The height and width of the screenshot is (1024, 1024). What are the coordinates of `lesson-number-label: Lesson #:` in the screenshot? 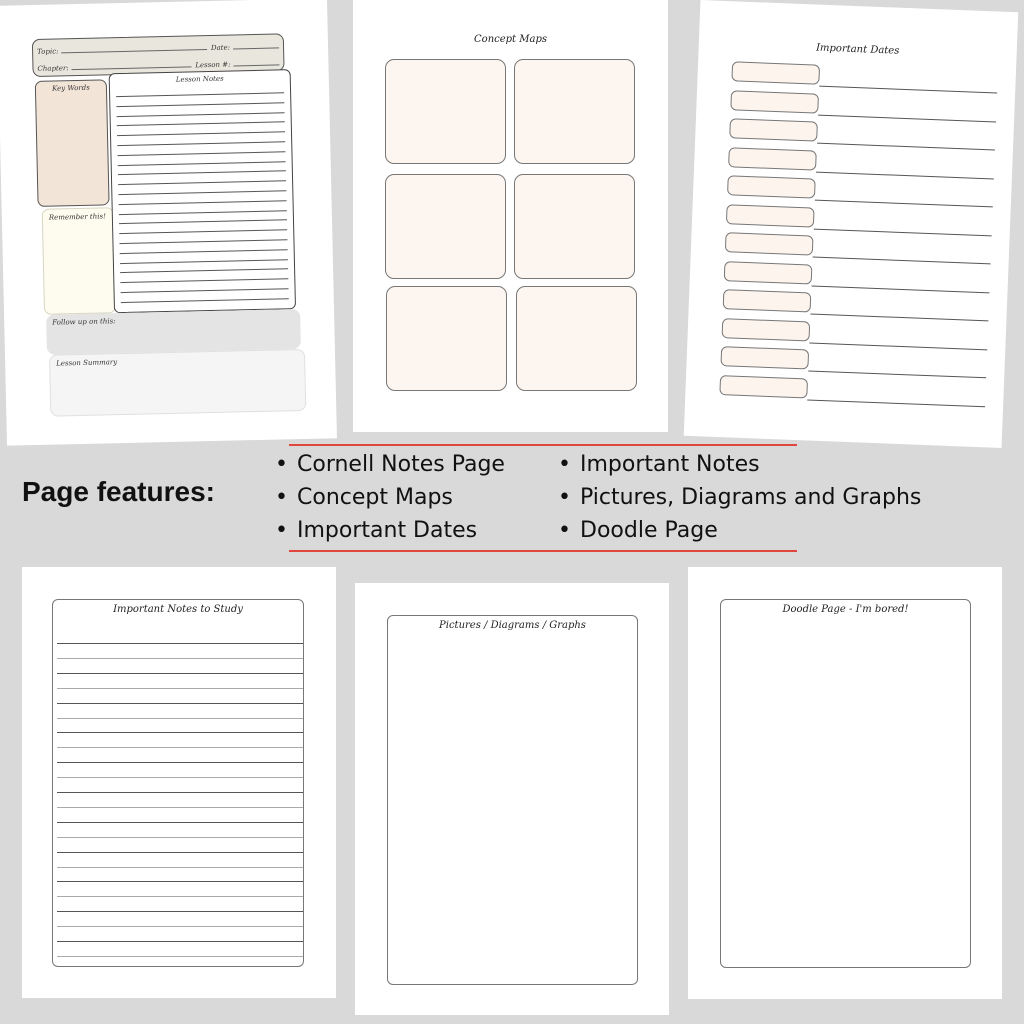 It's located at (213, 65).